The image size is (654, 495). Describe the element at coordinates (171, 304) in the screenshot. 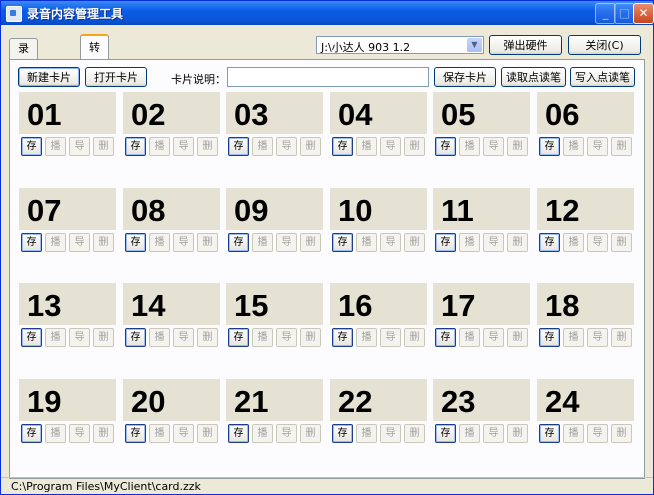

I see `card-face: 14` at that location.